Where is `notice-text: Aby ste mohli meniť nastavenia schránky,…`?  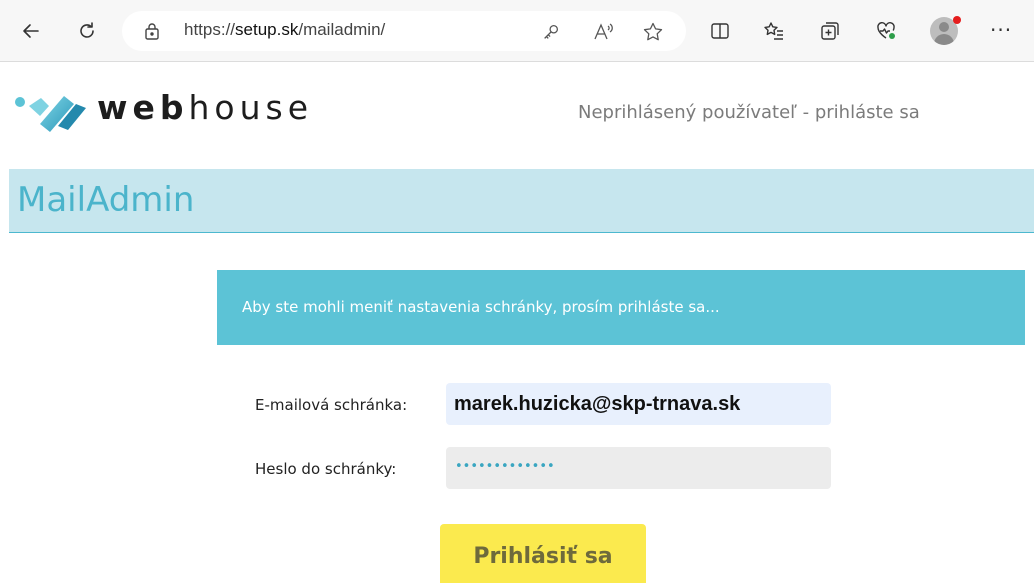 notice-text: Aby ste mohli meniť nastavenia schránky,… is located at coordinates (481, 307).